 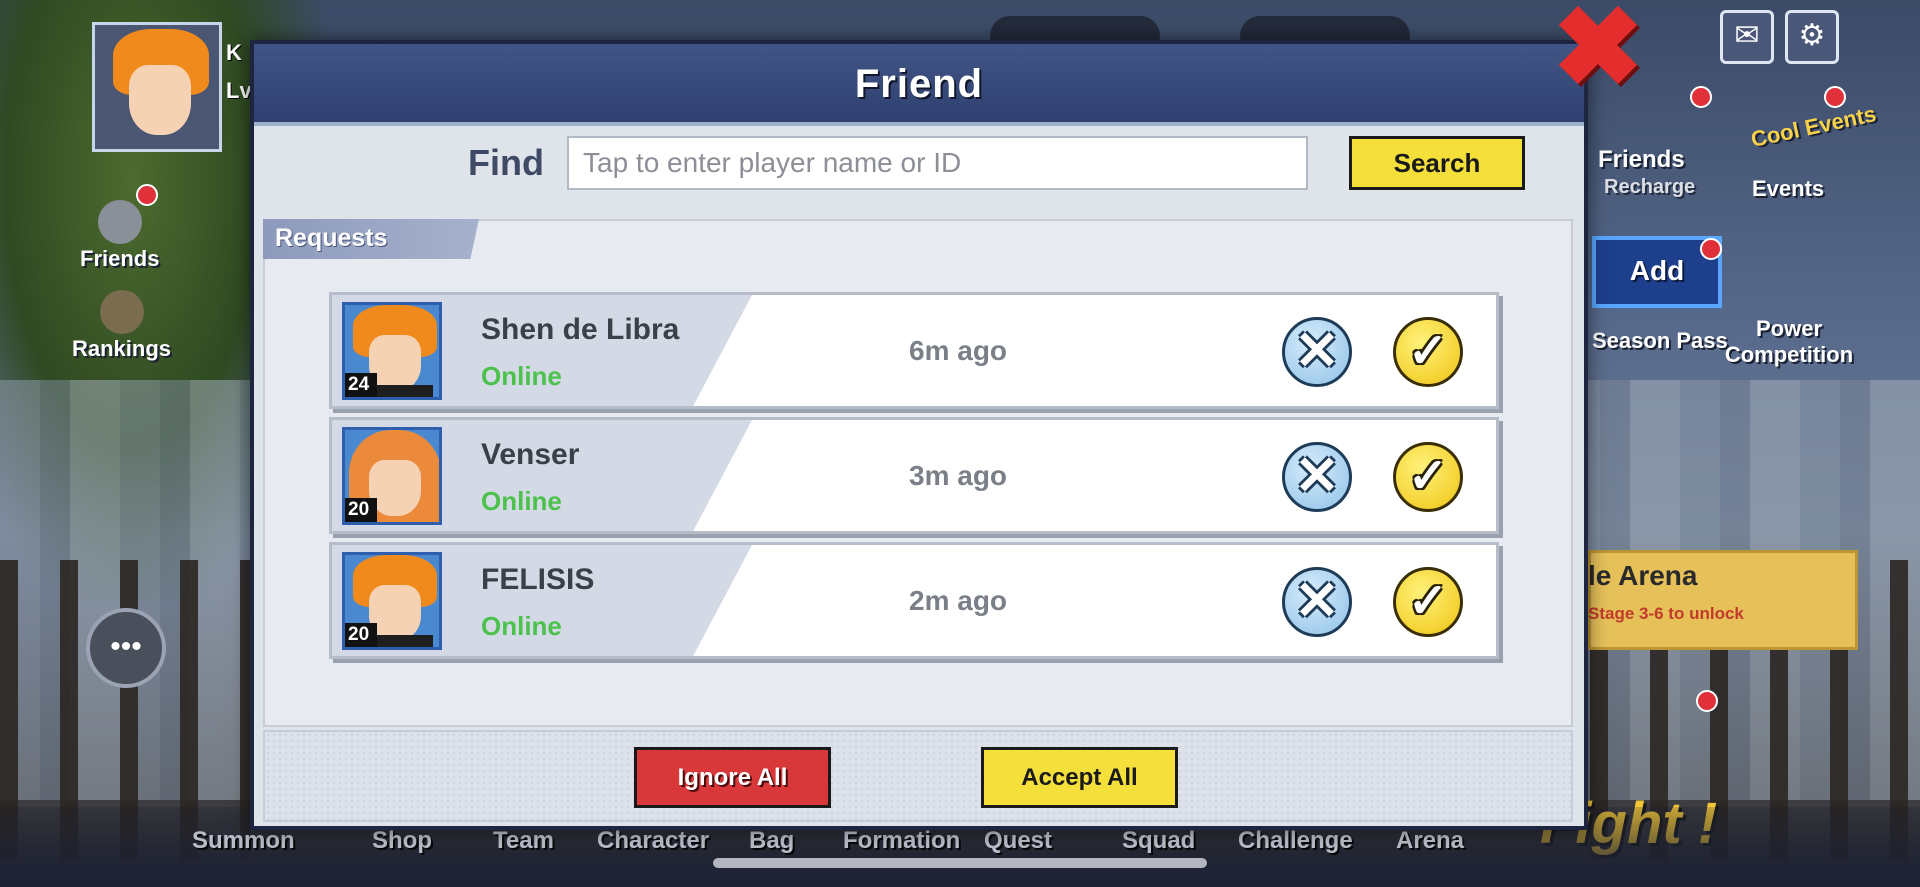 I want to click on request-name: Venser, so click(x=530, y=454).